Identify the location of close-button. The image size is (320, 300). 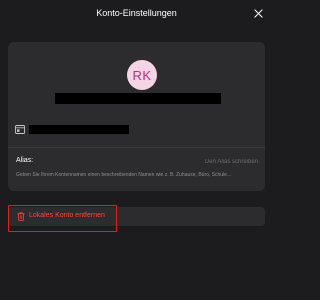
(258, 13).